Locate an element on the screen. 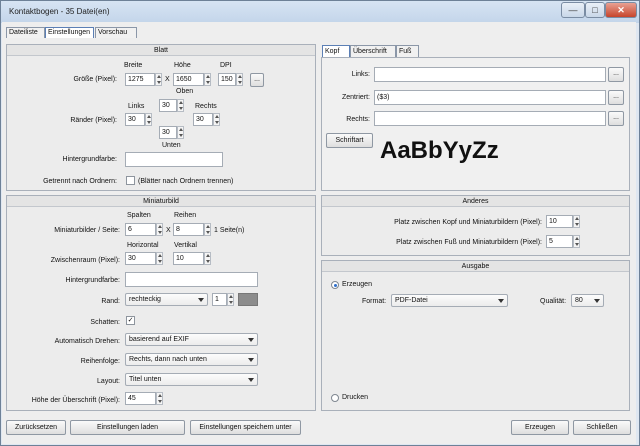 The width and height of the screenshot is (640, 446). spalten-input: 6 is located at coordinates (140, 229).